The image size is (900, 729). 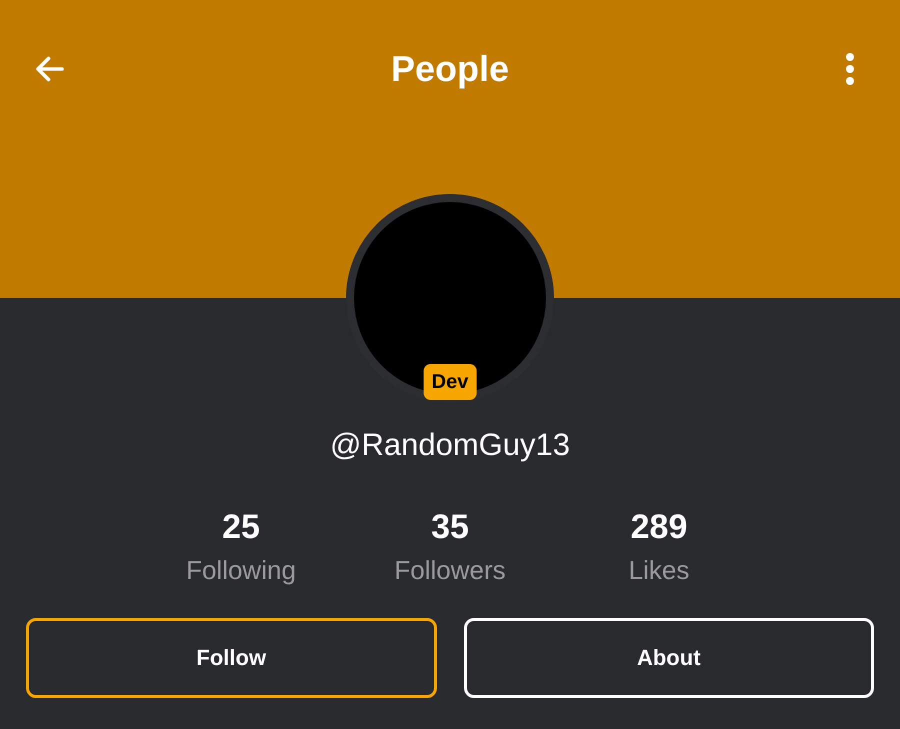 What do you see at coordinates (450, 570) in the screenshot?
I see `stat-label: Followers` at bounding box center [450, 570].